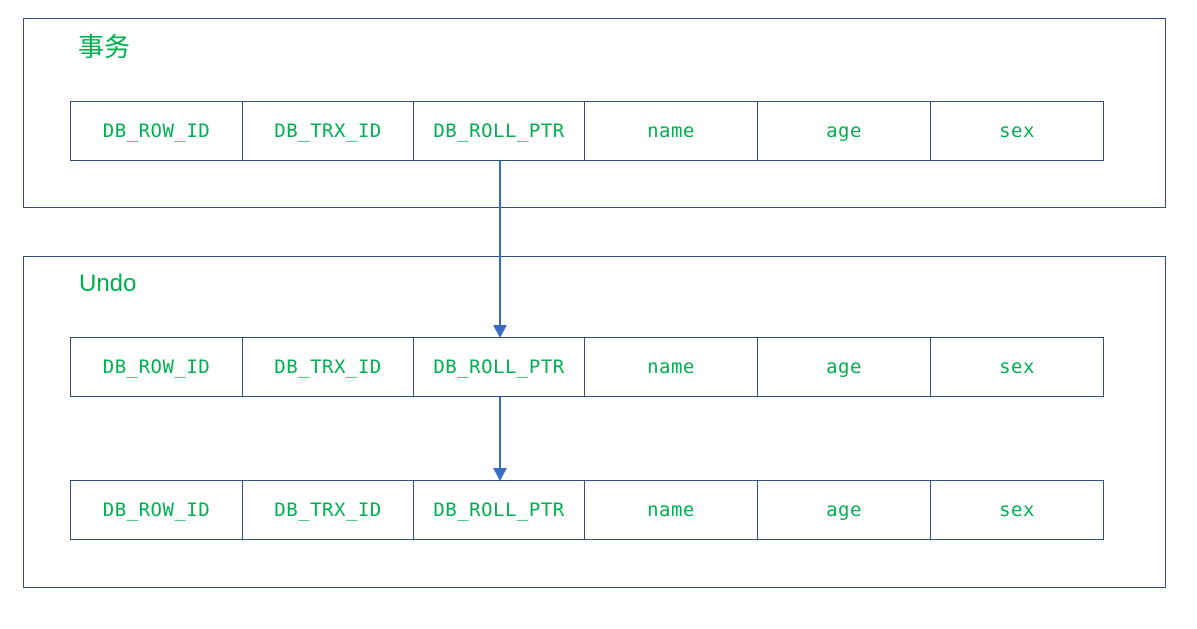 The width and height of the screenshot is (1197, 629). I want to click on transaction-panel-title: 事务, so click(104, 48).